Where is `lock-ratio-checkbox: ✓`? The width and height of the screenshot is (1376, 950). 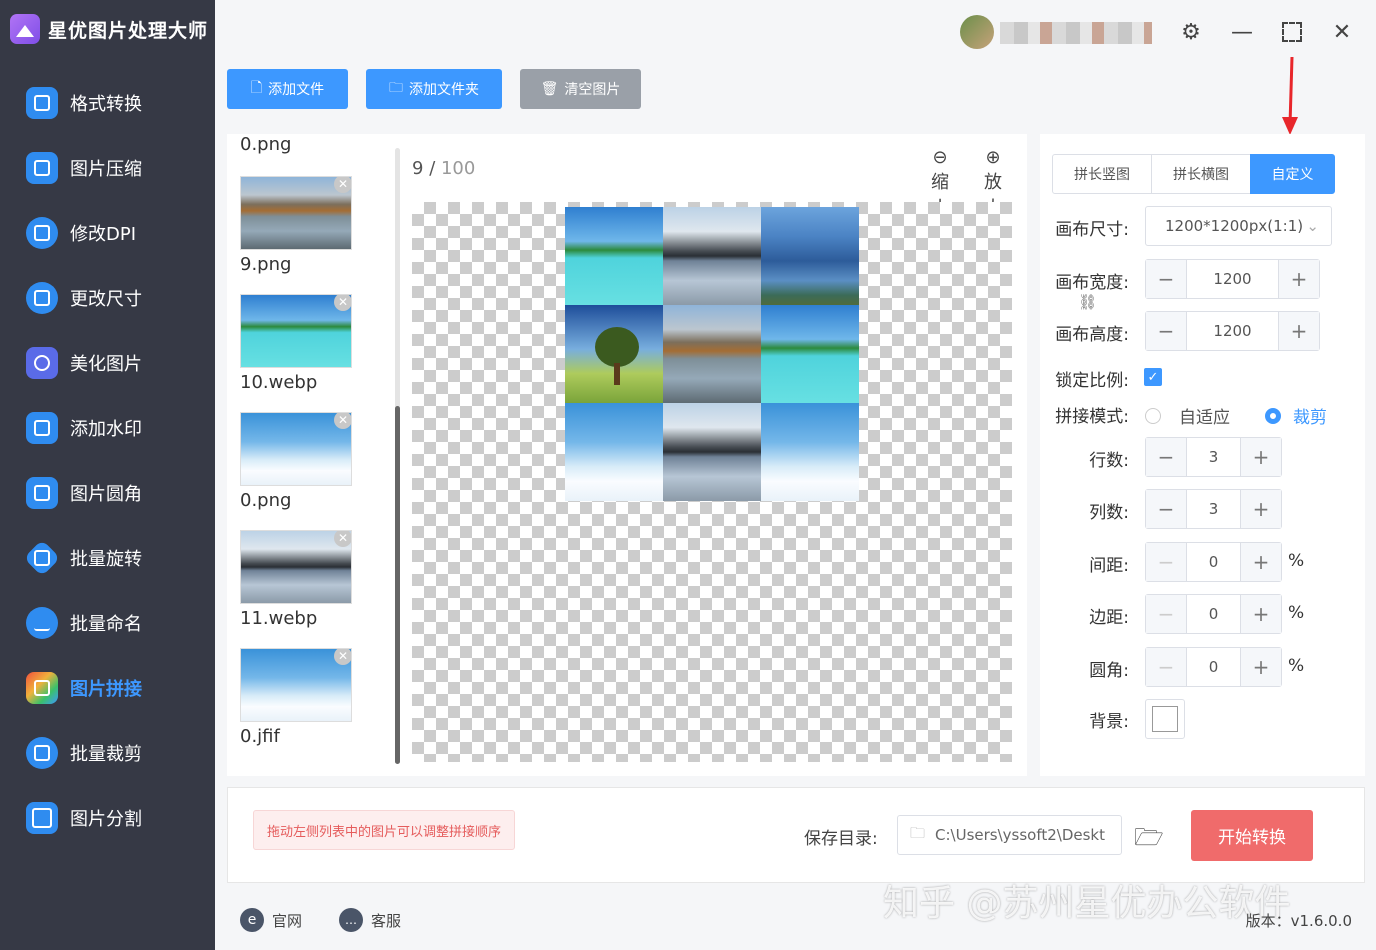 lock-ratio-checkbox: ✓ is located at coordinates (1153, 377).